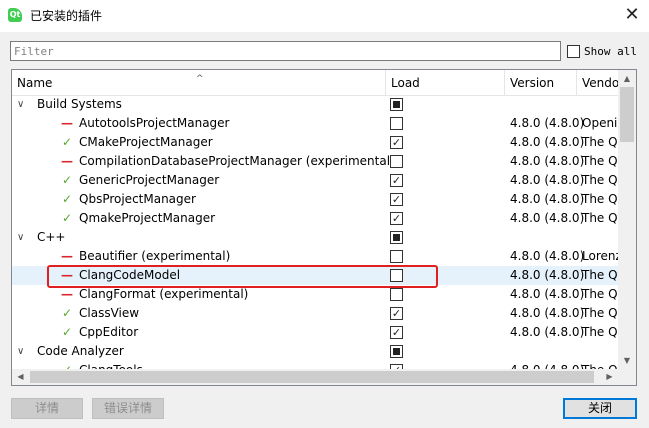 This screenshot has height=428, width=649. I want to click on details-button: 详情, so click(47, 408).